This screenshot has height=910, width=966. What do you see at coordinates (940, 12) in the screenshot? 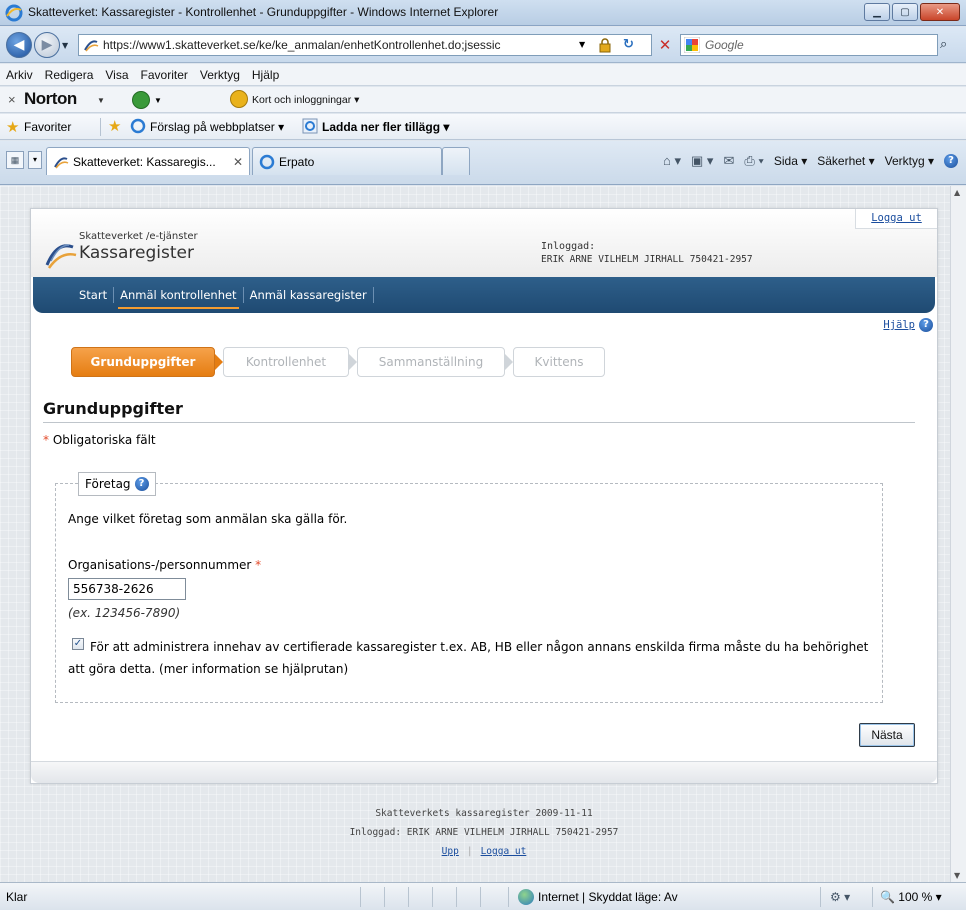
I see `close-window-button: ✕` at bounding box center [940, 12].